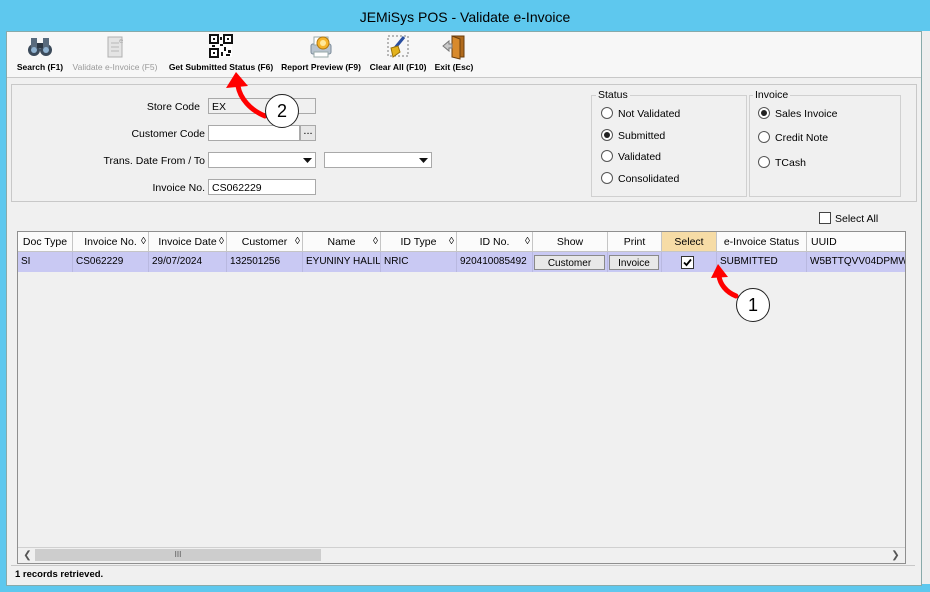 Image resolution: width=930 pixels, height=592 pixels. I want to click on status-message: 1 records retrieved., so click(463, 573).